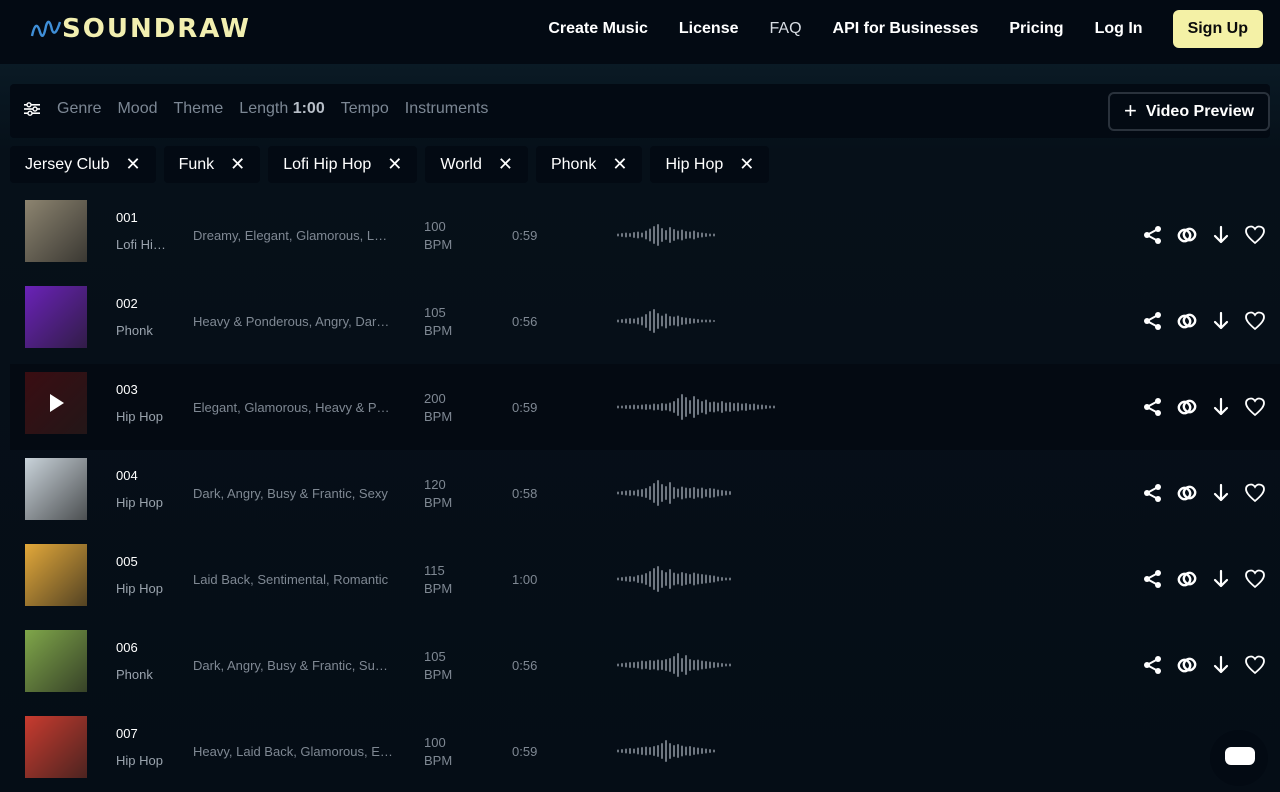  What do you see at coordinates (447, 109) in the screenshot?
I see `filter-instruments: Instruments` at bounding box center [447, 109].